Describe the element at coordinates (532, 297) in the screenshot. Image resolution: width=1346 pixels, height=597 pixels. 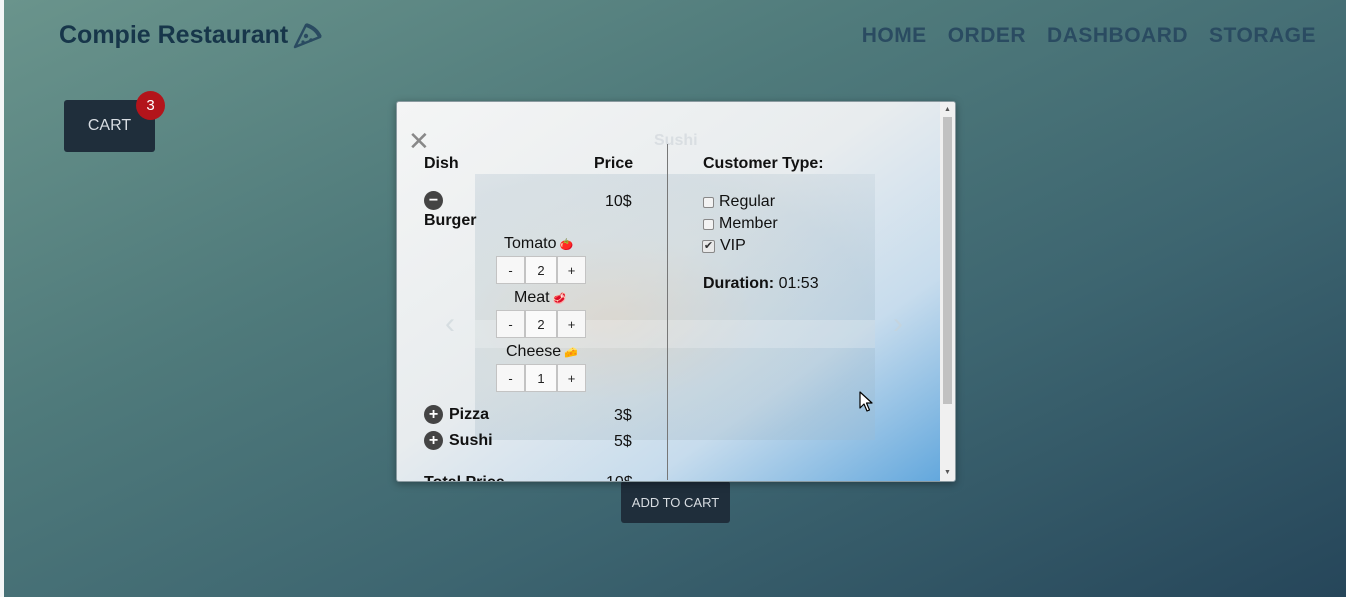
I see `ingredient-label: Meat` at that location.